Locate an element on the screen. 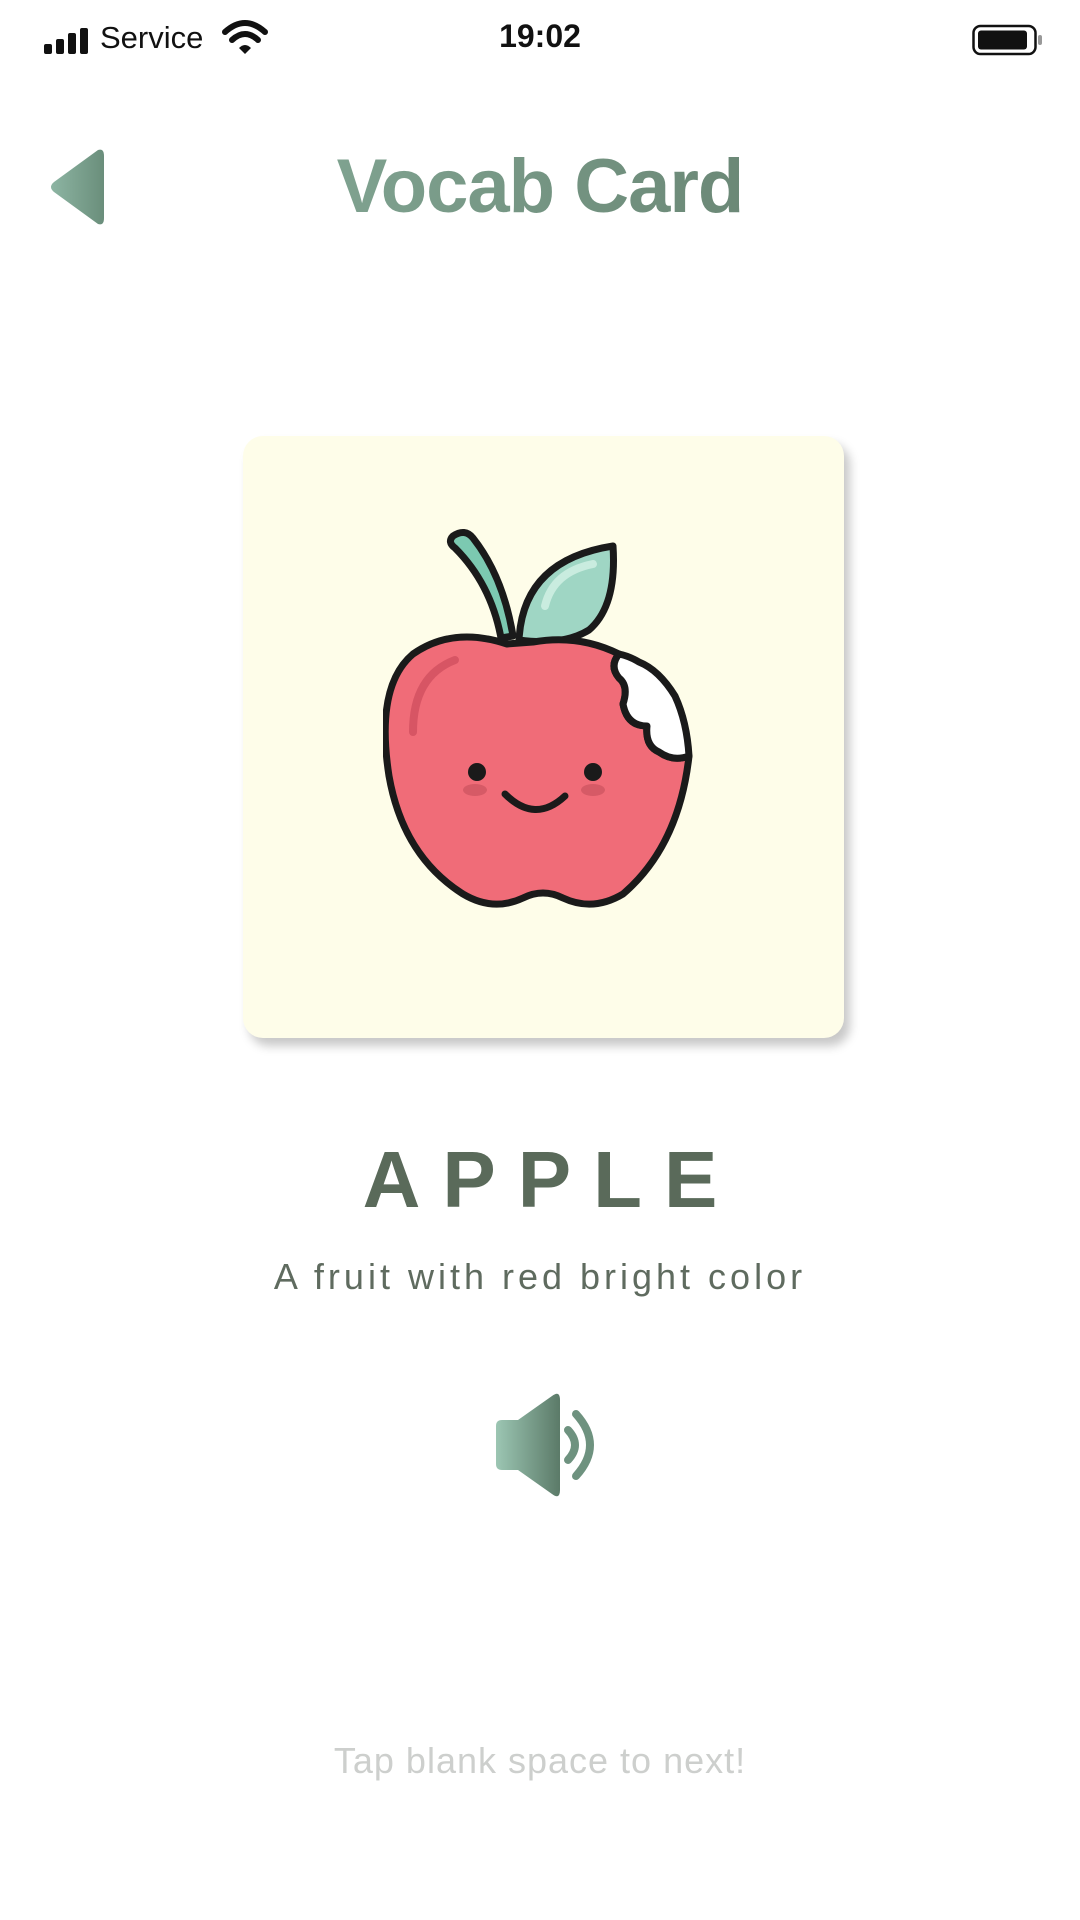 This screenshot has height=1920, width=1080. page-title: Vocab Card is located at coordinates (540, 186).